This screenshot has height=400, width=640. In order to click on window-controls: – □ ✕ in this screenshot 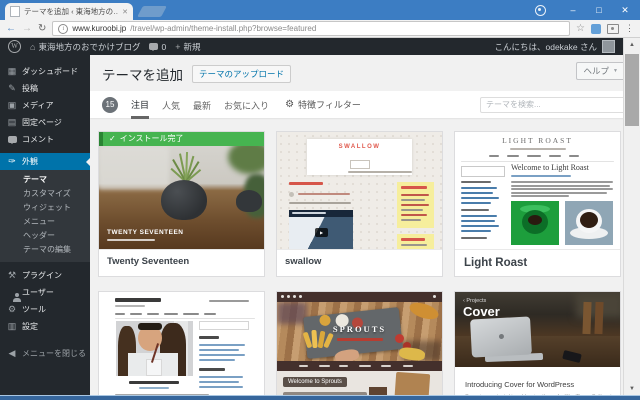, I will do `click(586, 10)`.